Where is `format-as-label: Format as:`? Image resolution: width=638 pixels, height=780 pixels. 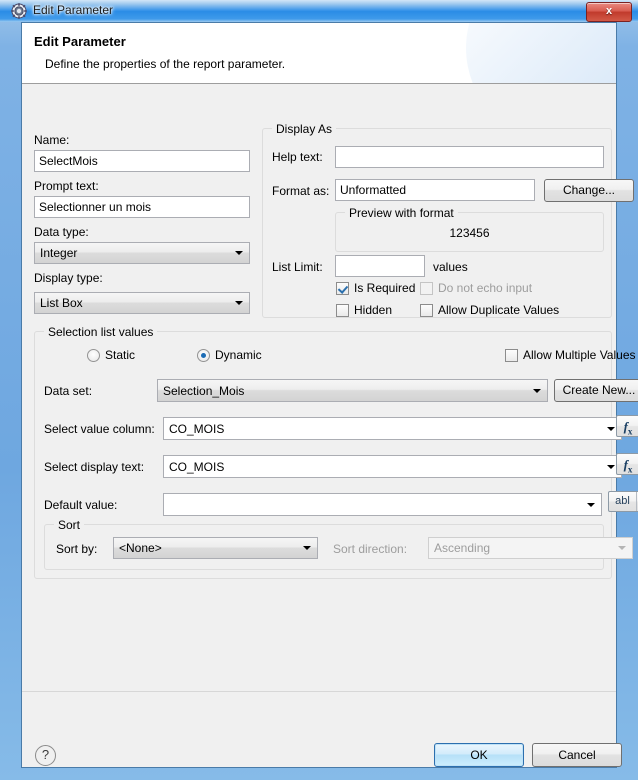
format-as-label: Format as: is located at coordinates (301, 191).